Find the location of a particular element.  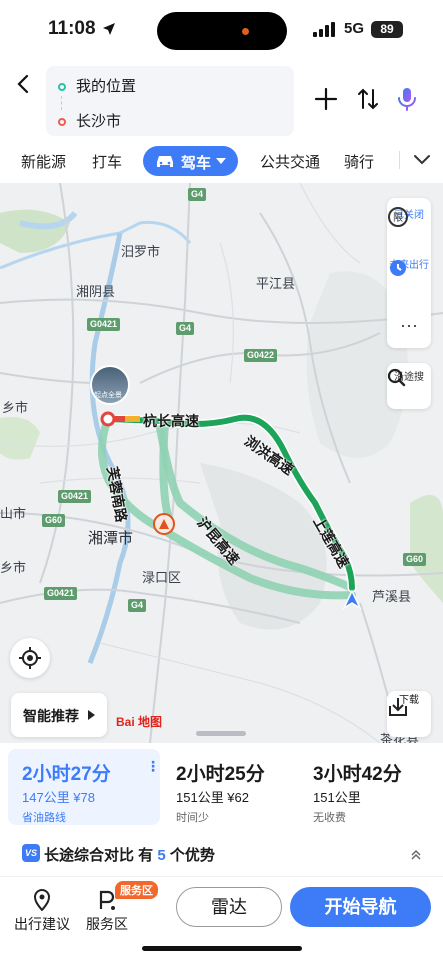

status-bar: 11:08 5G 89 is located at coordinates (221, 30).